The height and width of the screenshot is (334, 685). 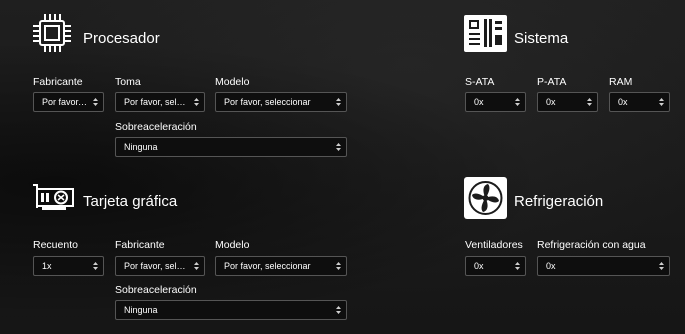 What do you see at coordinates (603, 266) in the screenshot?
I see `cooling-water-select: 0x` at bounding box center [603, 266].